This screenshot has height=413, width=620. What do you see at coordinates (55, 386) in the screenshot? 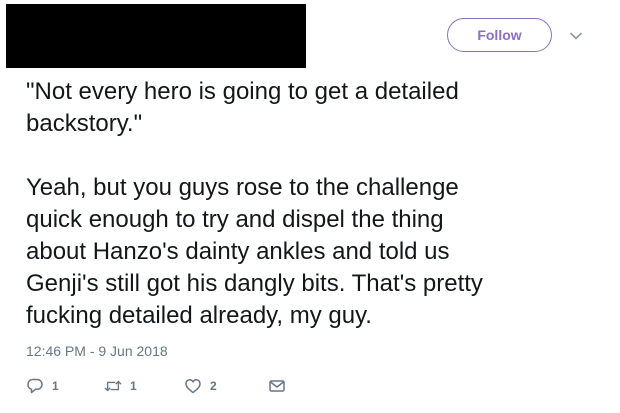
I see `reply-count: 1` at bounding box center [55, 386].